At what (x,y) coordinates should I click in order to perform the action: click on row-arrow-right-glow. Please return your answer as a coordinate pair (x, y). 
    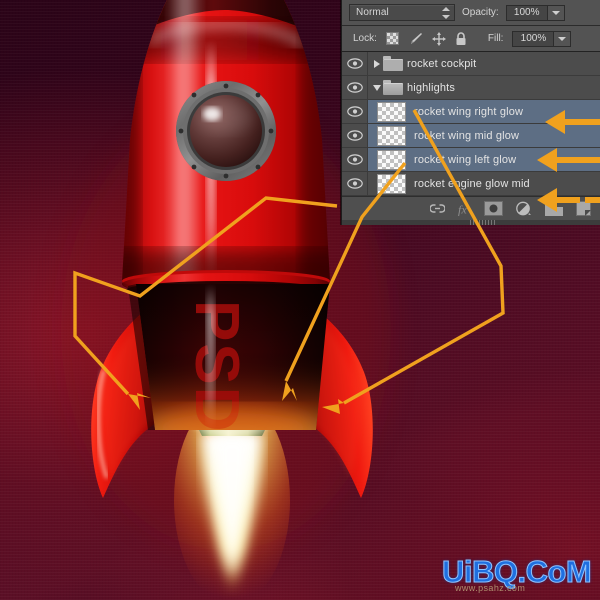
    Looking at the image, I should click on (572, 122).